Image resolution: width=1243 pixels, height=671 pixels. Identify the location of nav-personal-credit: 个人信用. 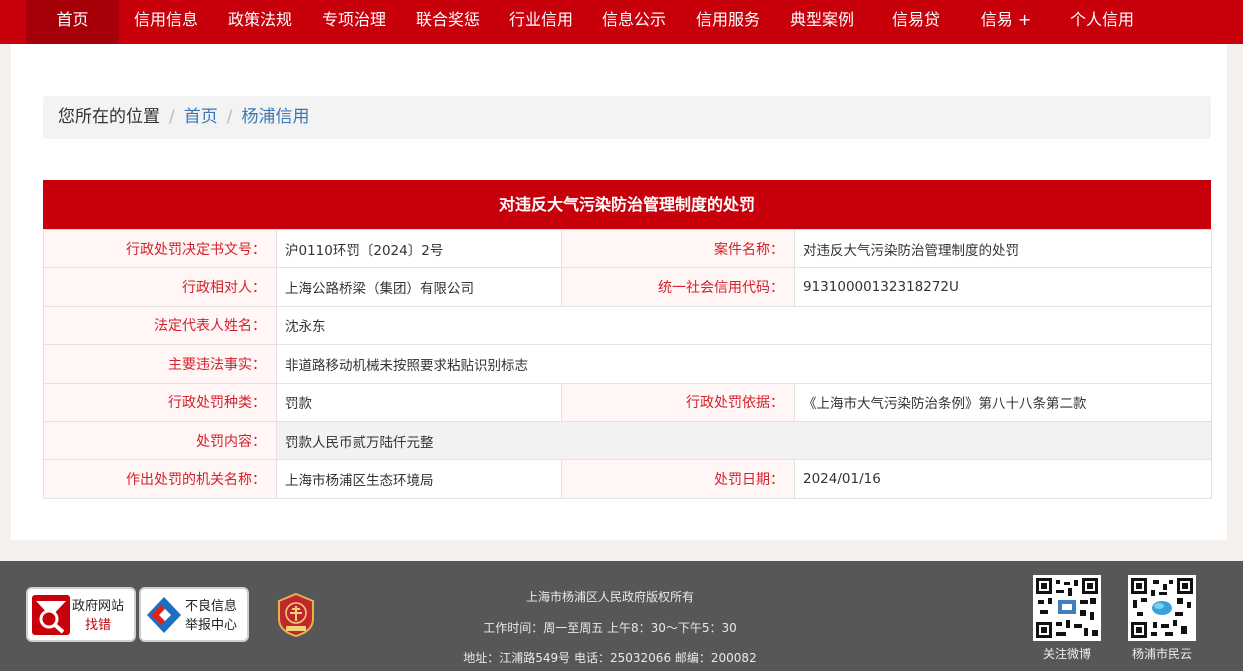
(1102, 22).